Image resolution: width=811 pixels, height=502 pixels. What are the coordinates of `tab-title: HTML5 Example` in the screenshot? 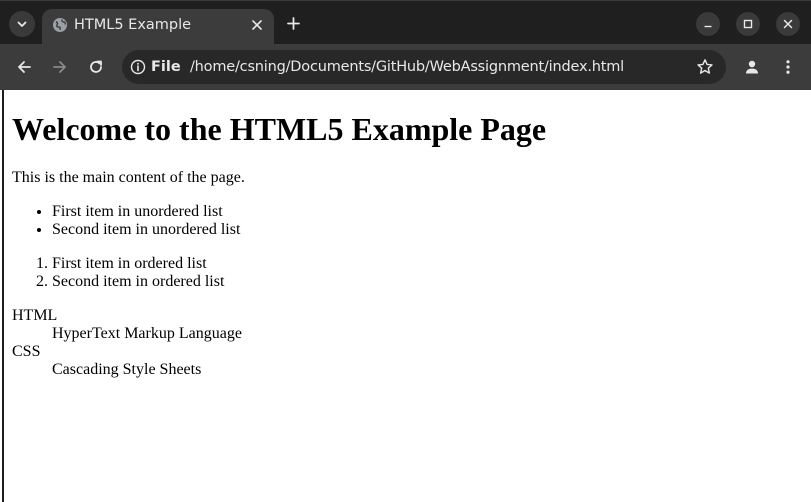 It's located at (133, 25).